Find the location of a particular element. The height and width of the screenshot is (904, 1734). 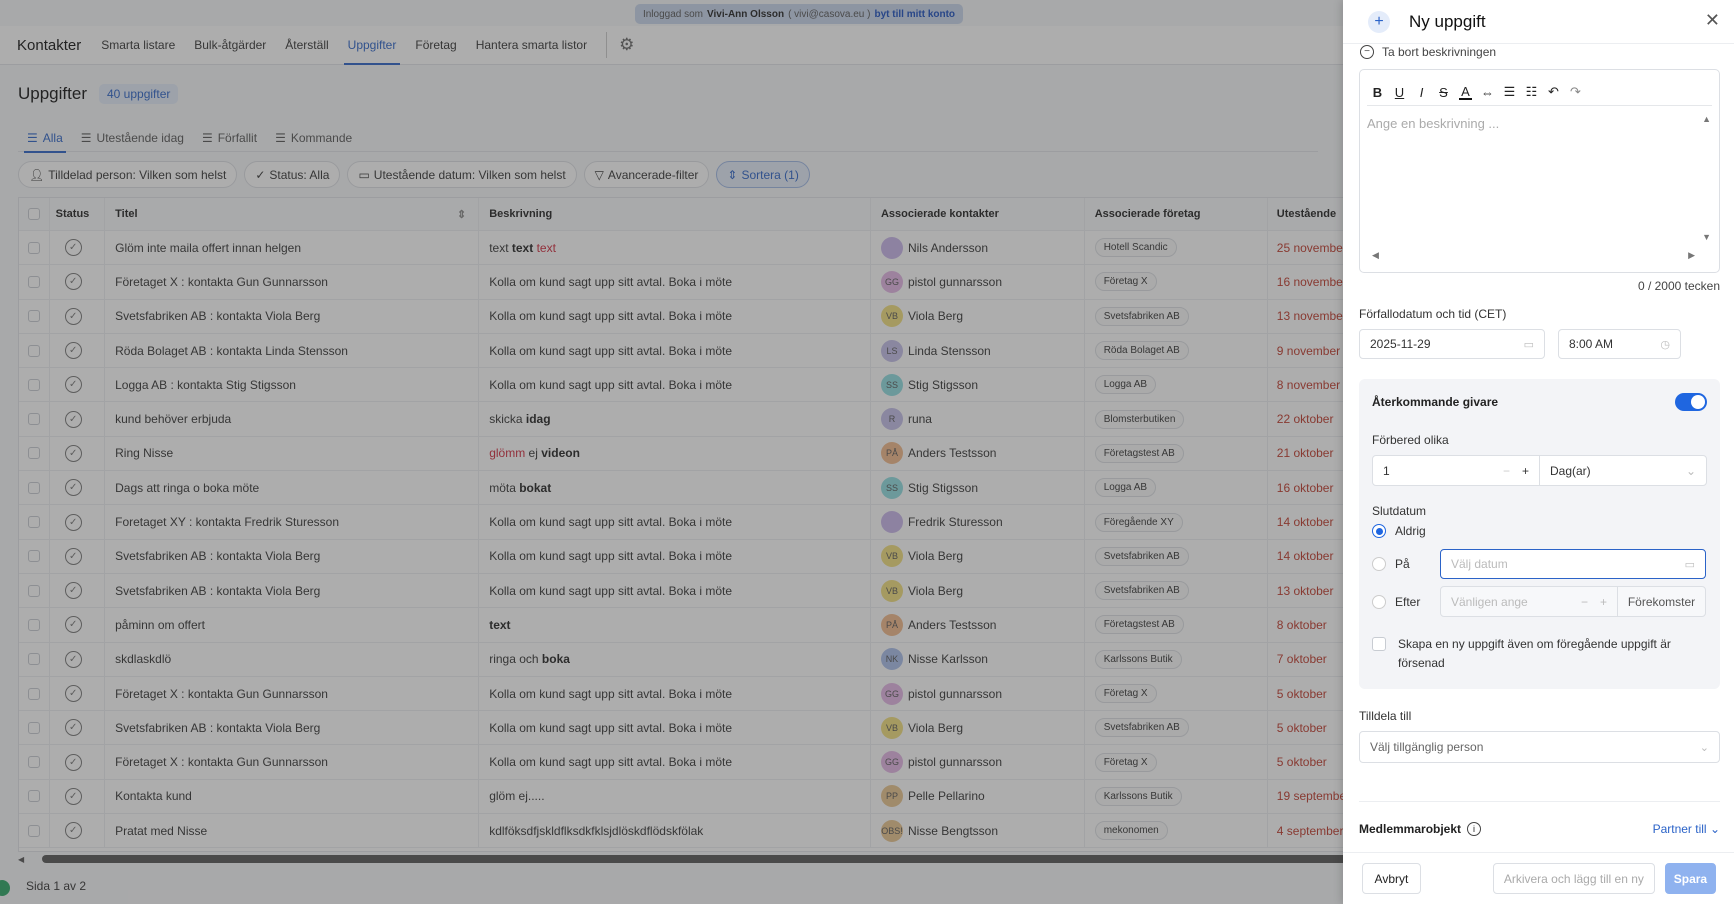

partner-dropdown: Partner till ⌄ is located at coordinates (1686, 829).